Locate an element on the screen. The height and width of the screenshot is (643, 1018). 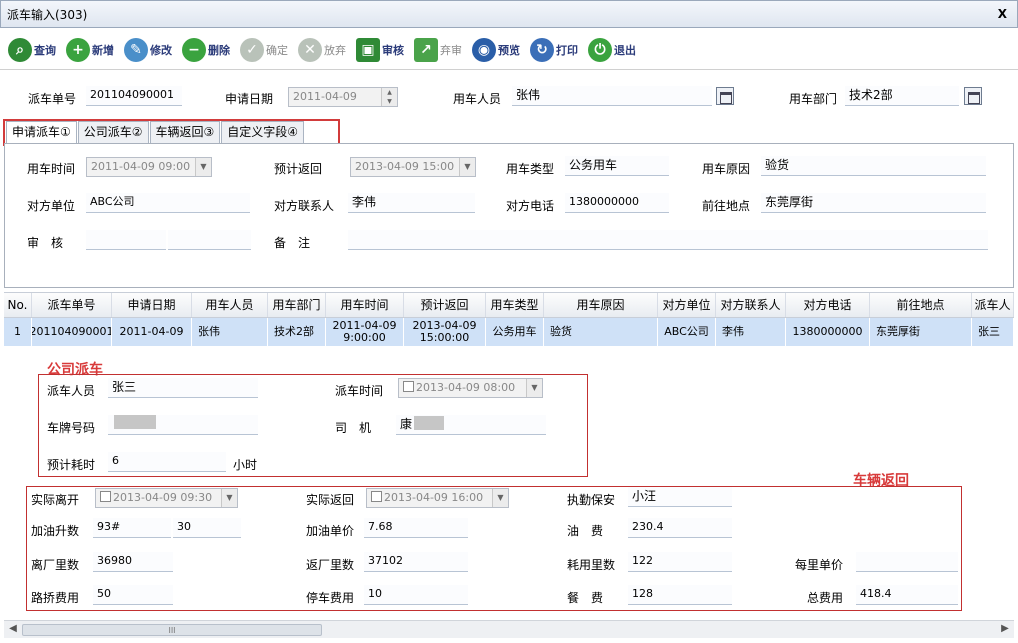
toll-field: 50 is located at coordinates (133, 595).